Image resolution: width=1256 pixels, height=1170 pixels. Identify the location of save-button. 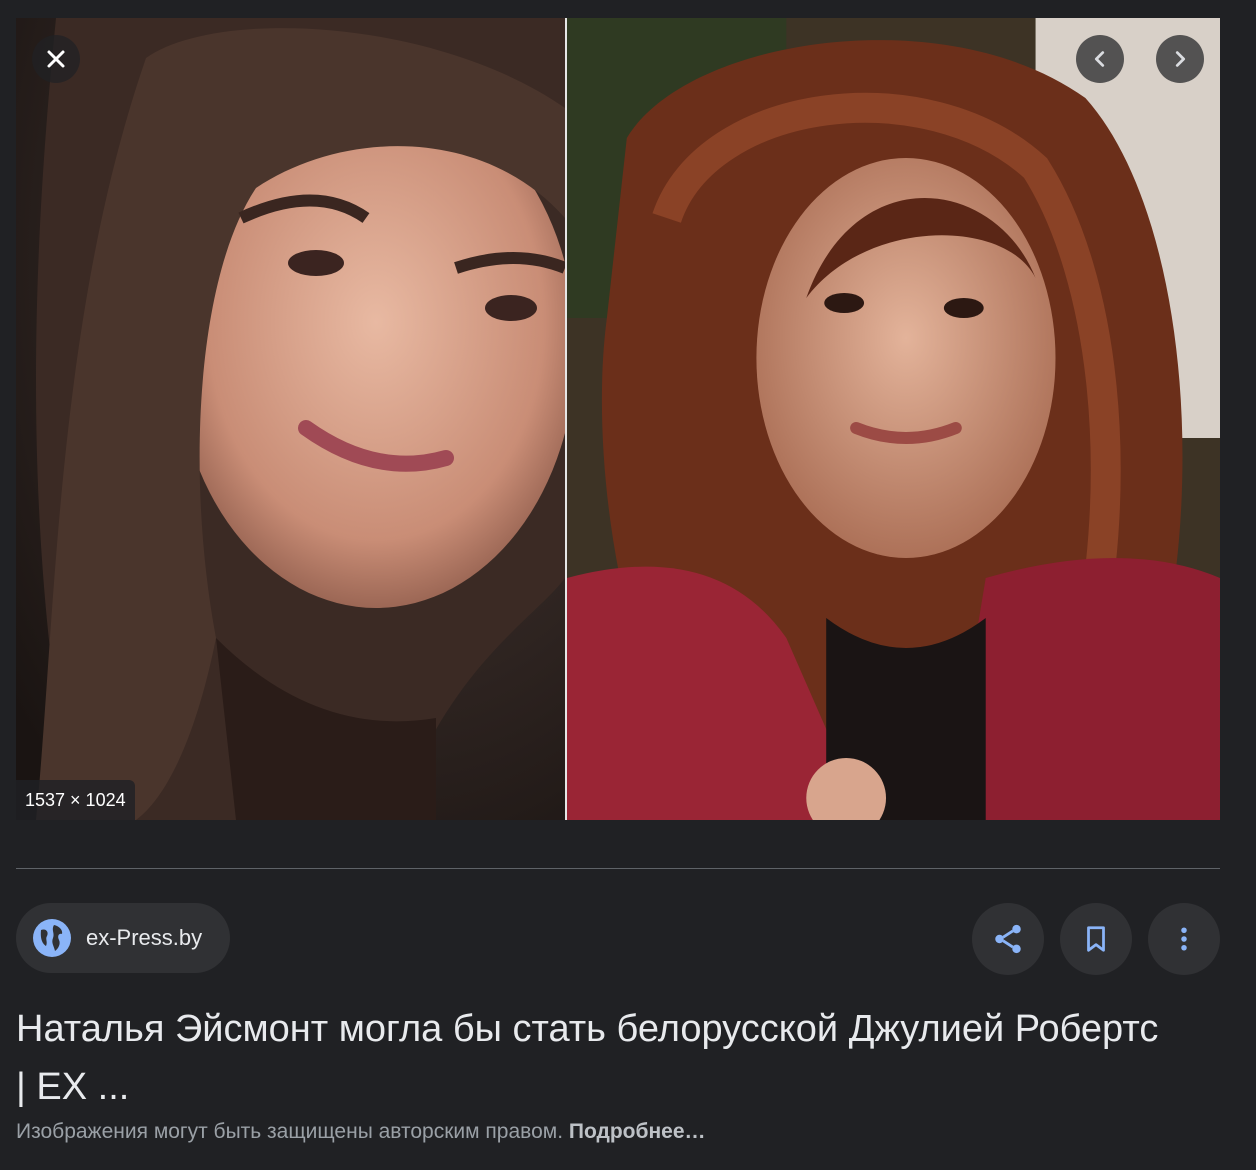
(1096, 939).